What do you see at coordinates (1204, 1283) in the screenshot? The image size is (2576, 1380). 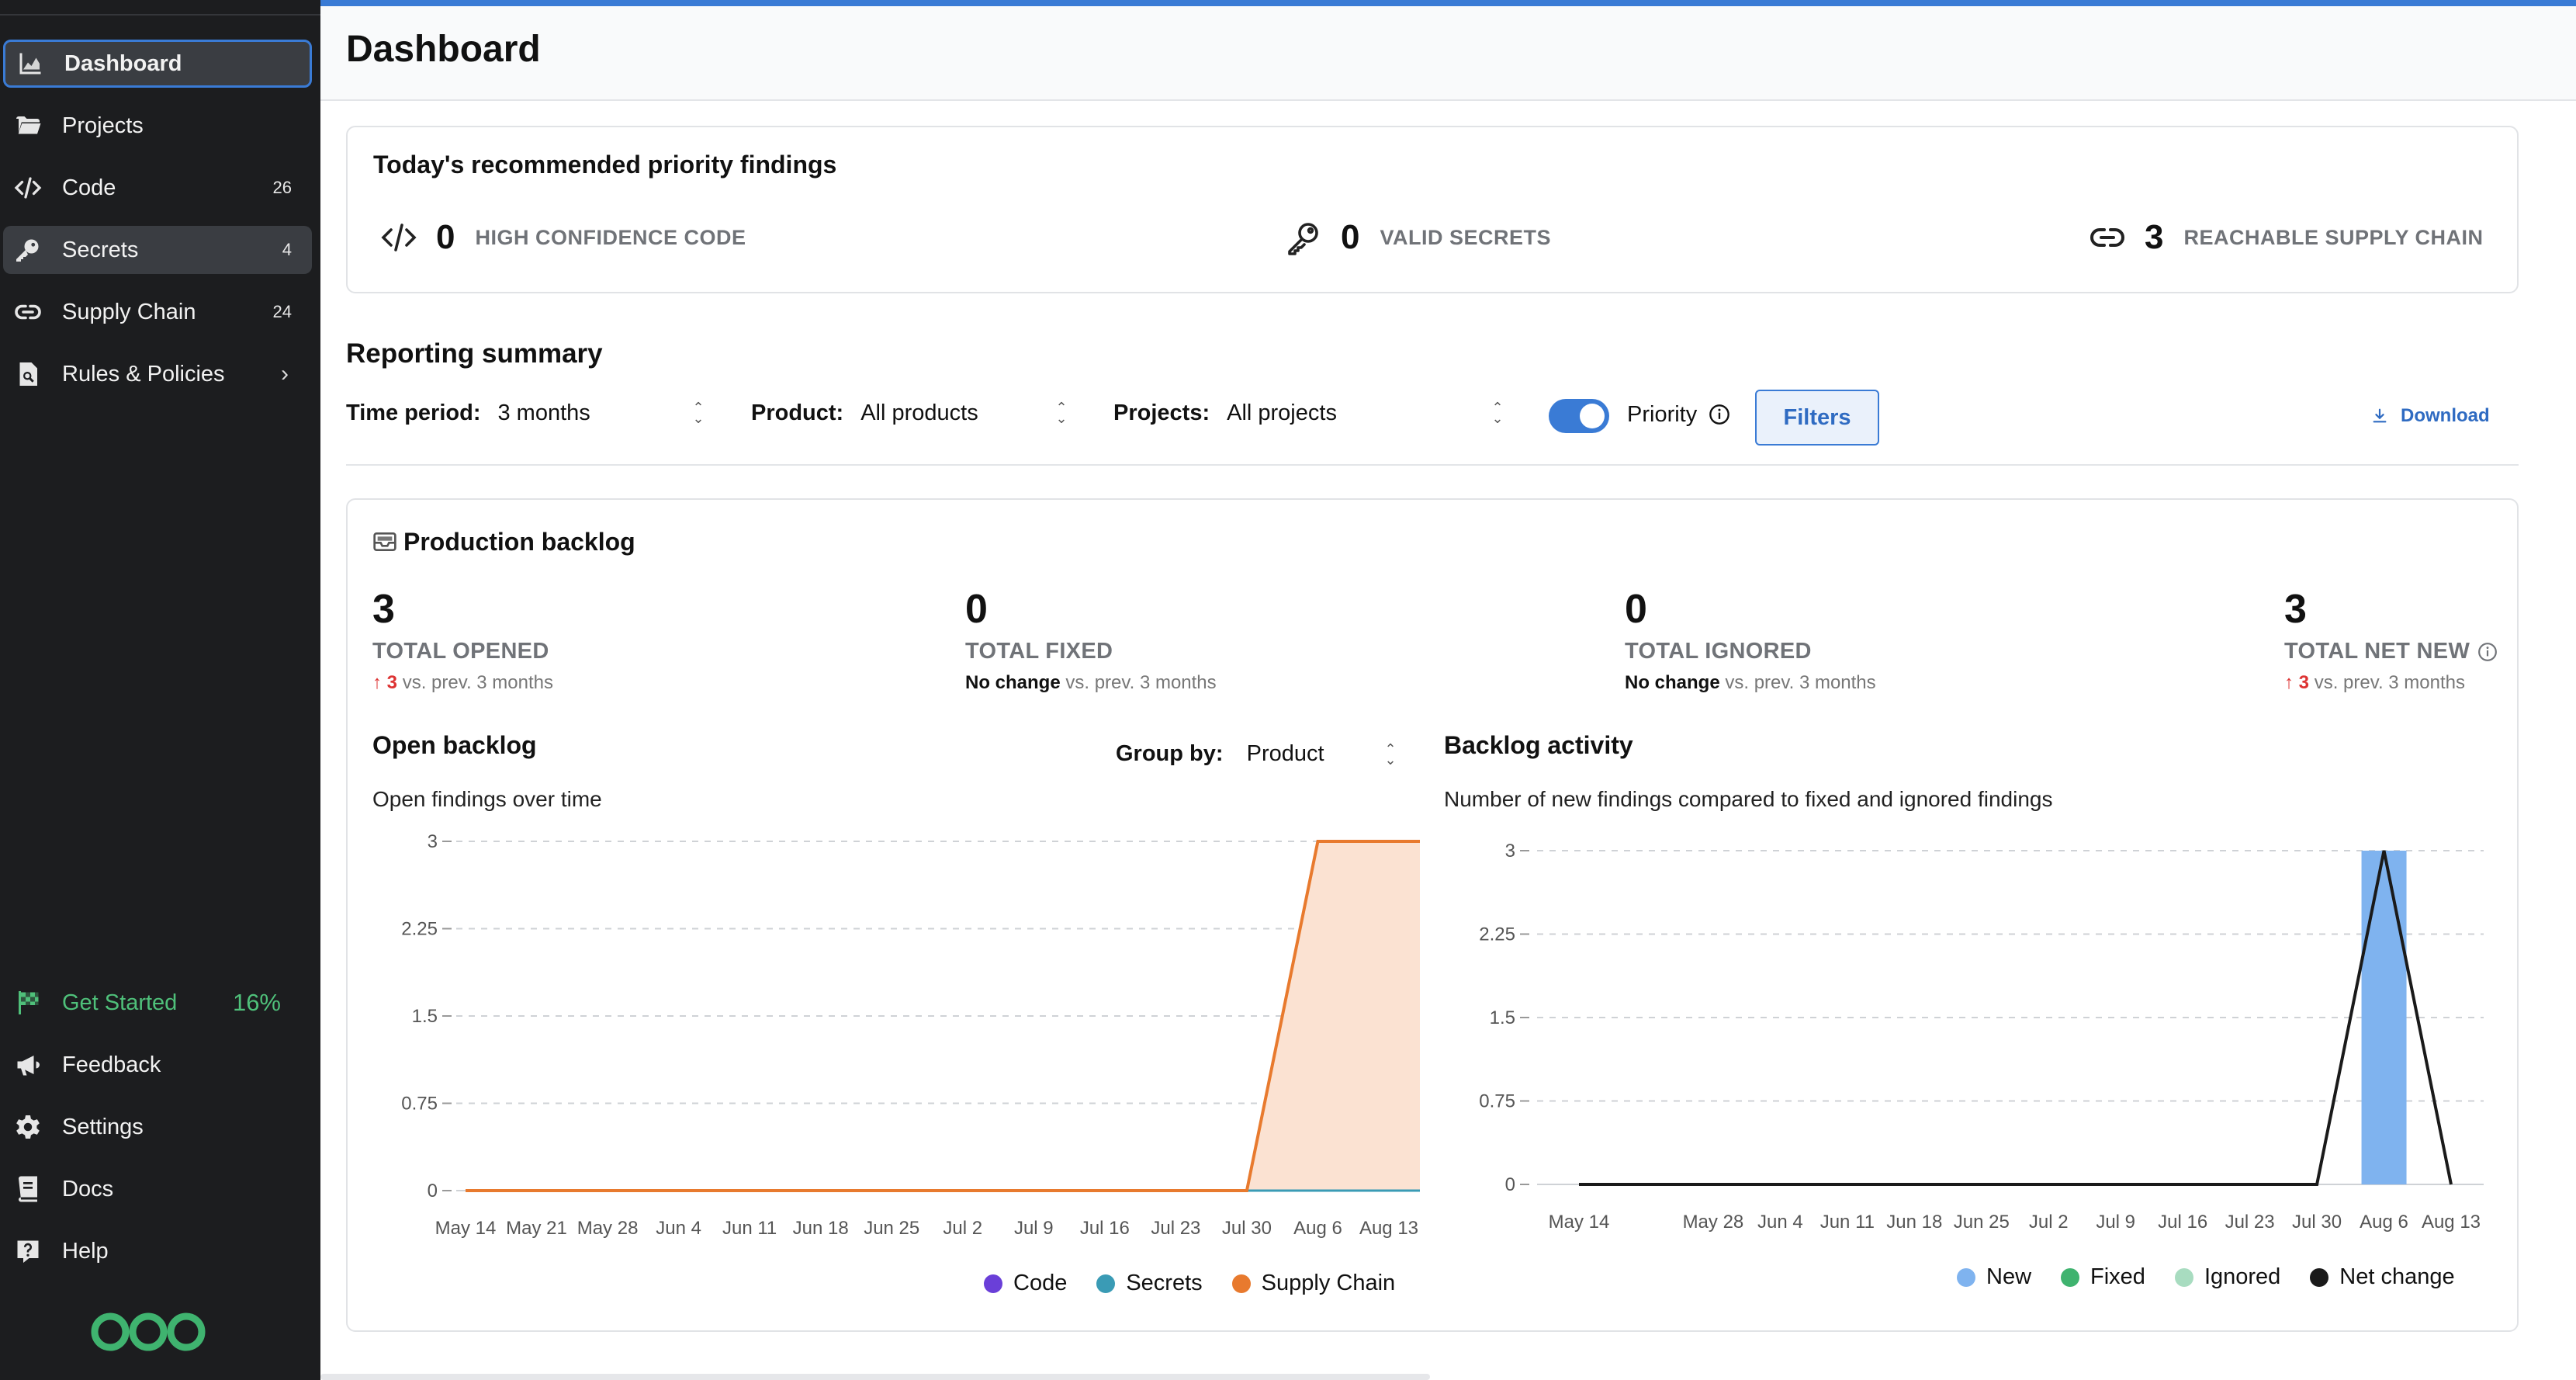 I see `open-backlog-legend: Code Secrets Supply Chain` at bounding box center [1204, 1283].